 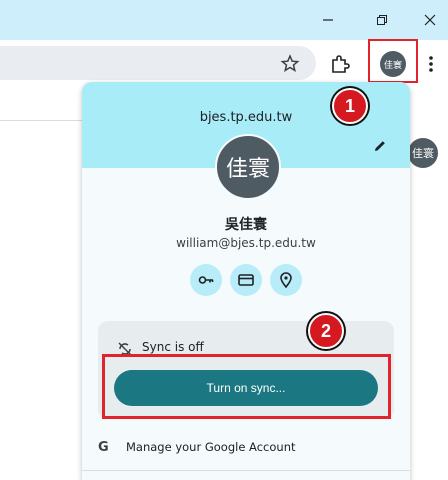 What do you see at coordinates (246, 225) in the screenshot?
I see `account-name: 吳佳寰` at bounding box center [246, 225].